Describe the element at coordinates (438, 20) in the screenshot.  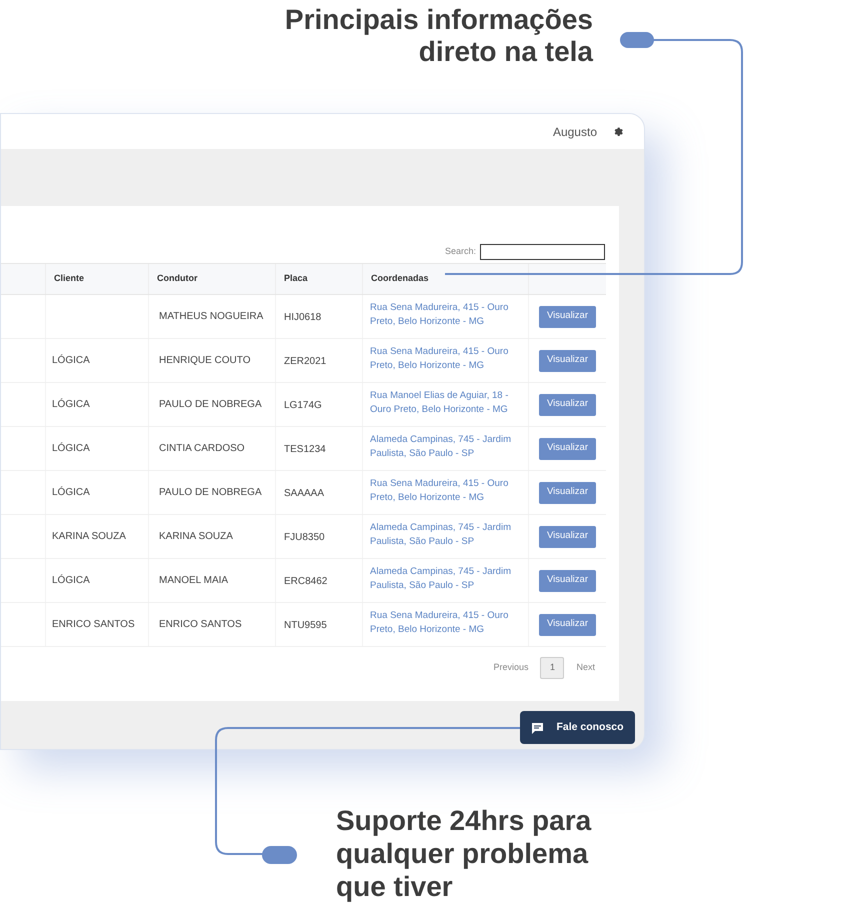
I see `headline-text: Principais informações` at that location.